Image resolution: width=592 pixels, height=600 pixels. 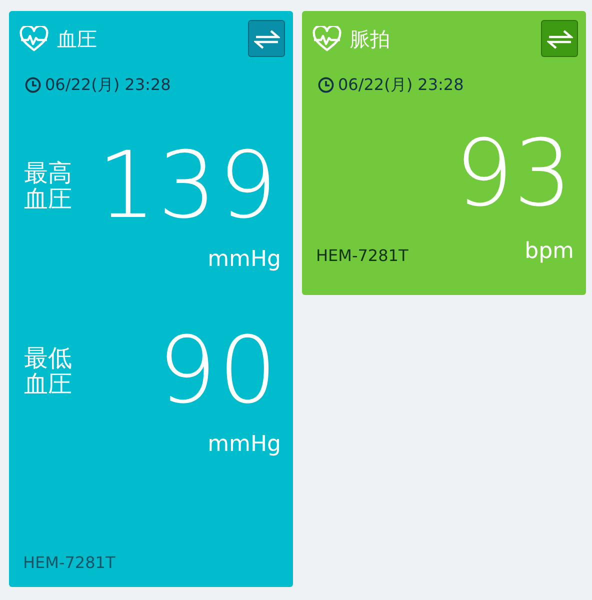 I want to click on reading-value: 139, so click(x=188, y=186).